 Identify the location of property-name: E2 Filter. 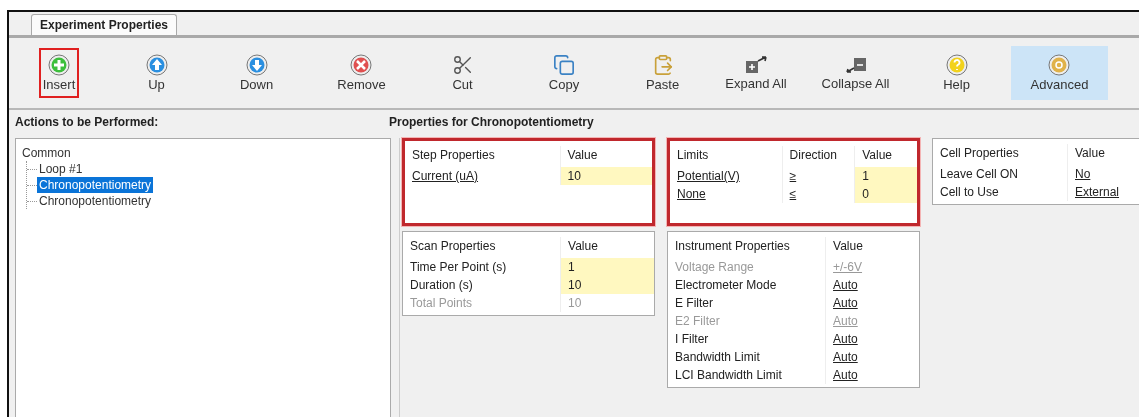
(747, 321).